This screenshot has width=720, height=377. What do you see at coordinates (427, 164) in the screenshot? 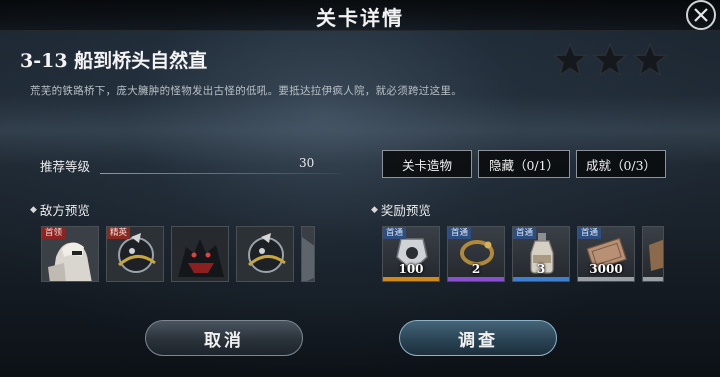
I see `tab-stage-creations: 关卡造物` at bounding box center [427, 164].